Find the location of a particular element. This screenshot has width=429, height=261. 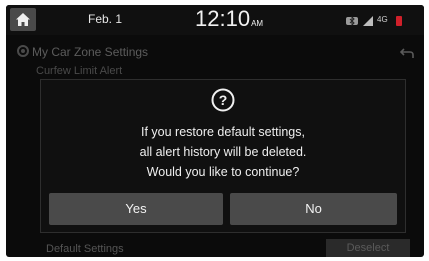

default-settings-button: Default Settings is located at coordinates (85, 249).